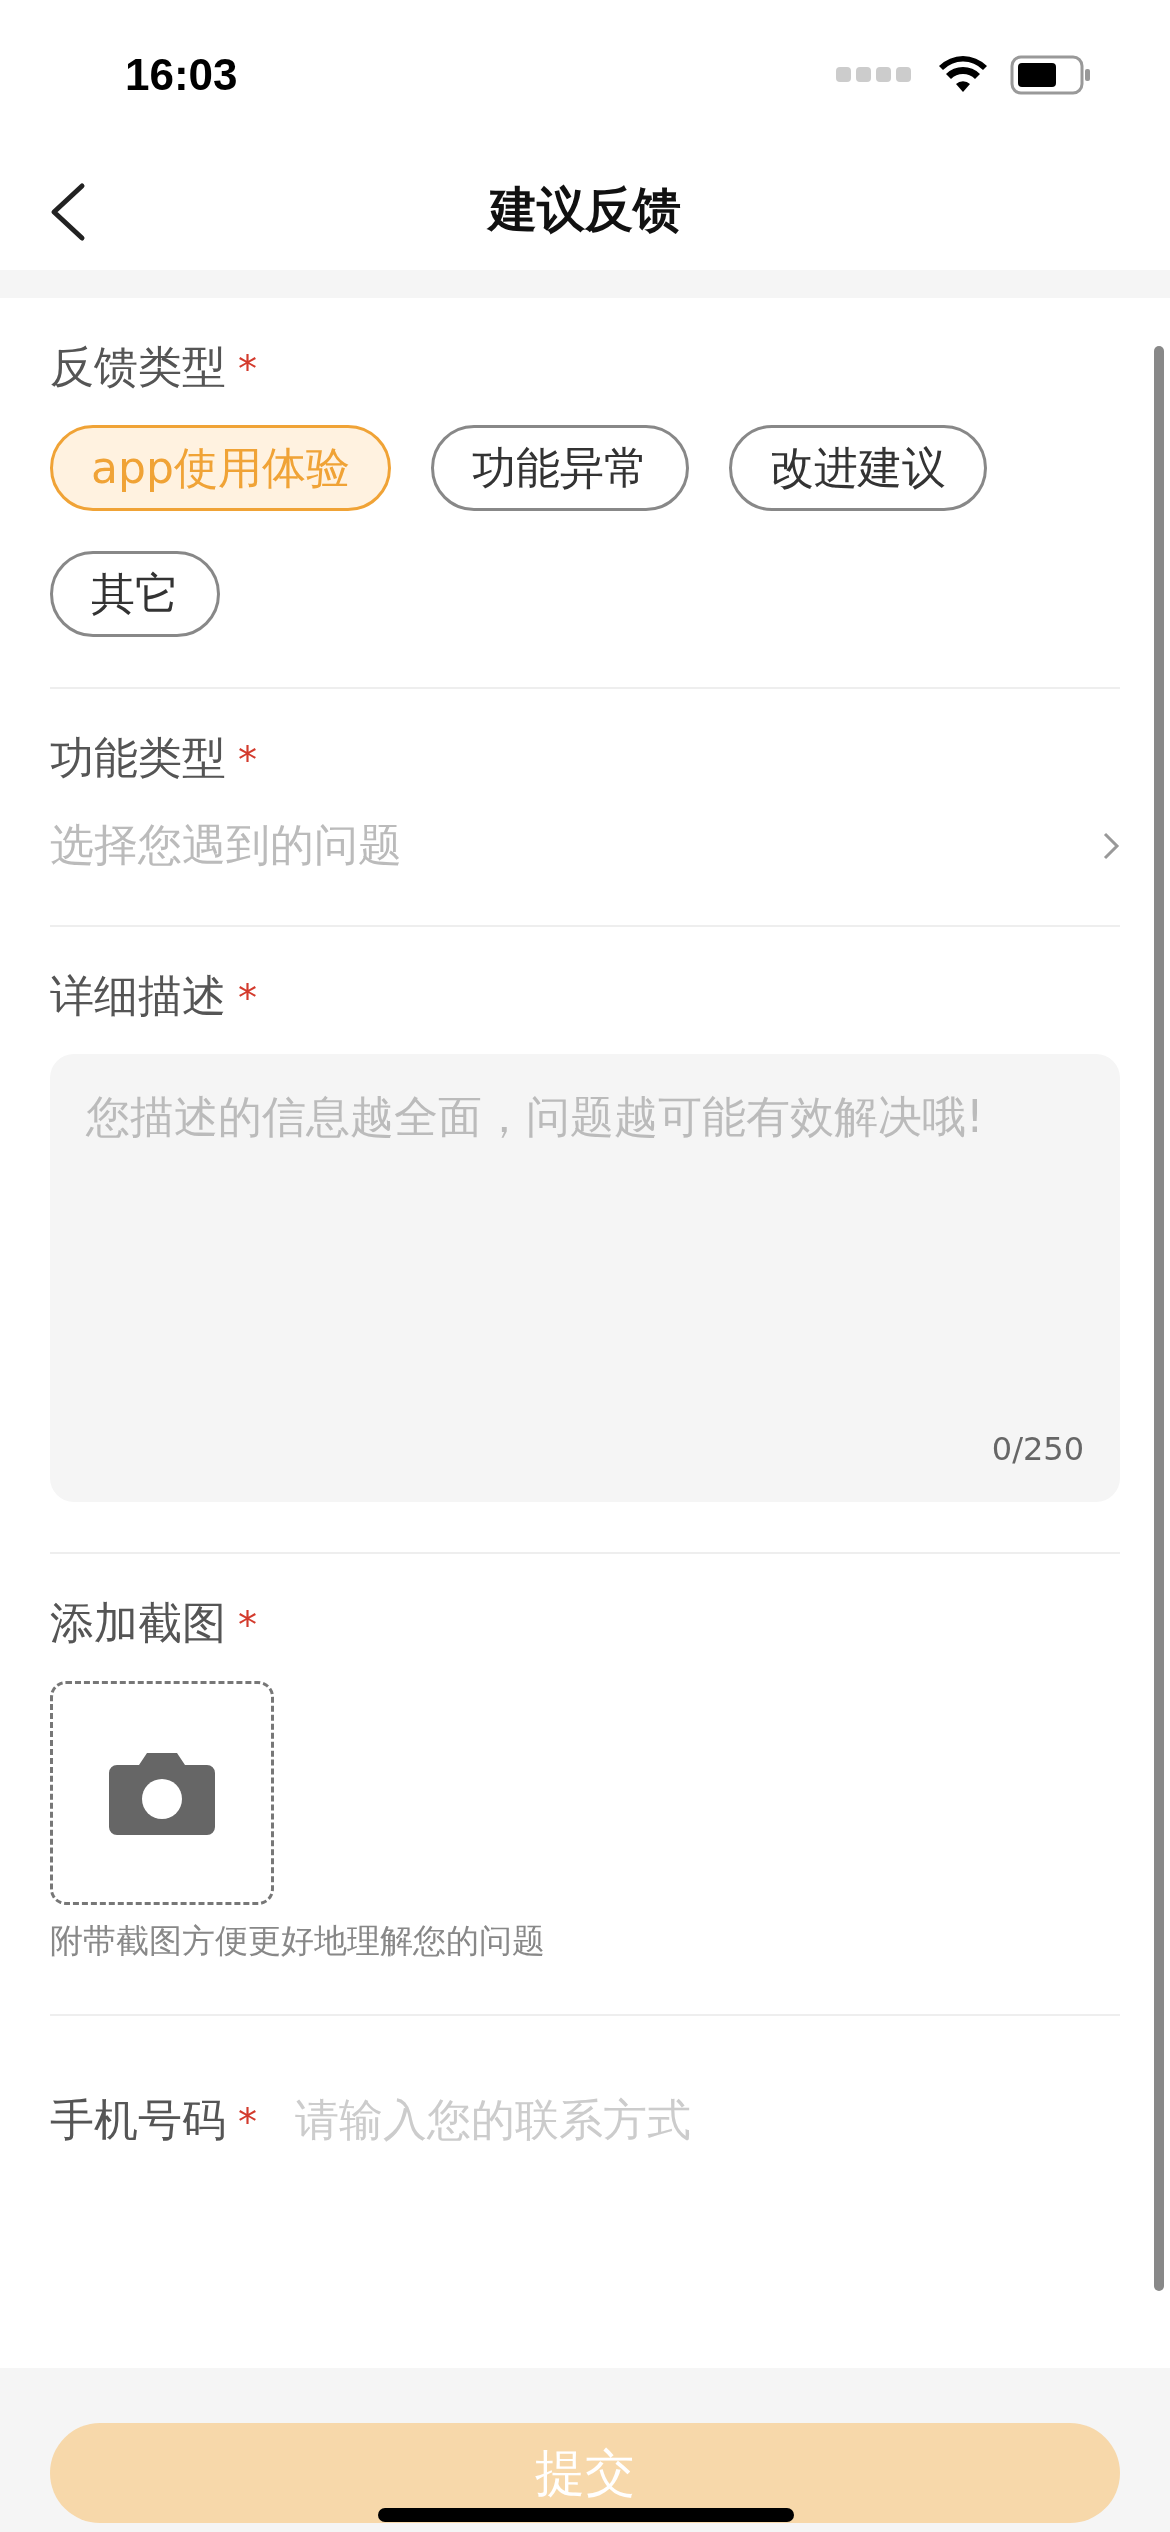 The width and height of the screenshot is (1170, 2532). I want to click on type-chip: 改进建议, so click(857, 468).